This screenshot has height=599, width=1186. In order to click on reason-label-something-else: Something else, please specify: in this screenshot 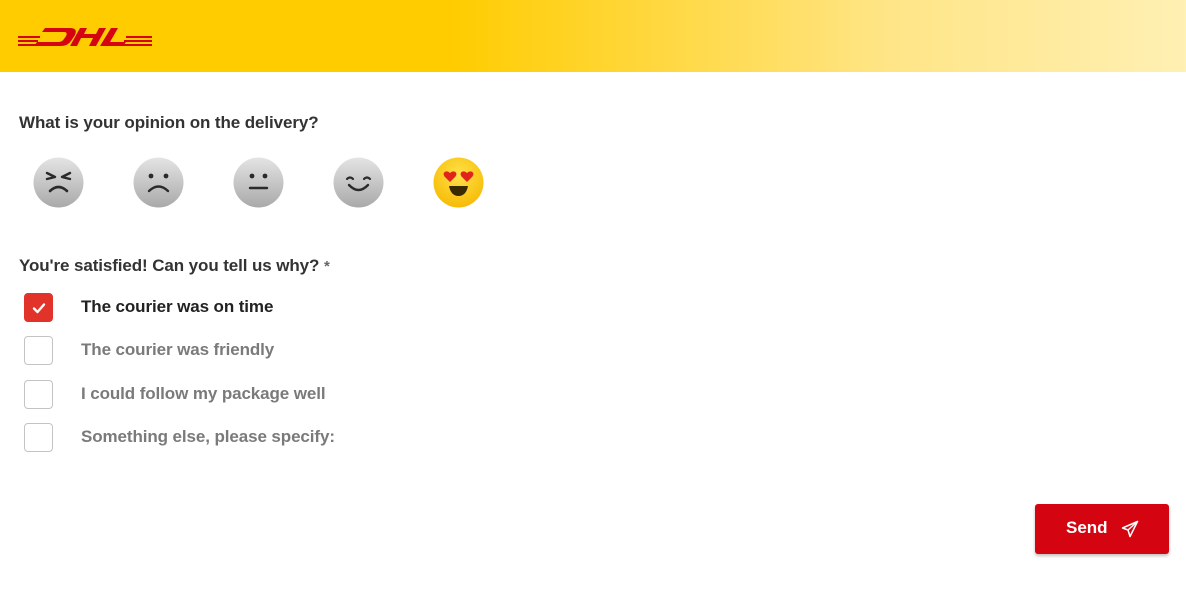, I will do `click(208, 436)`.